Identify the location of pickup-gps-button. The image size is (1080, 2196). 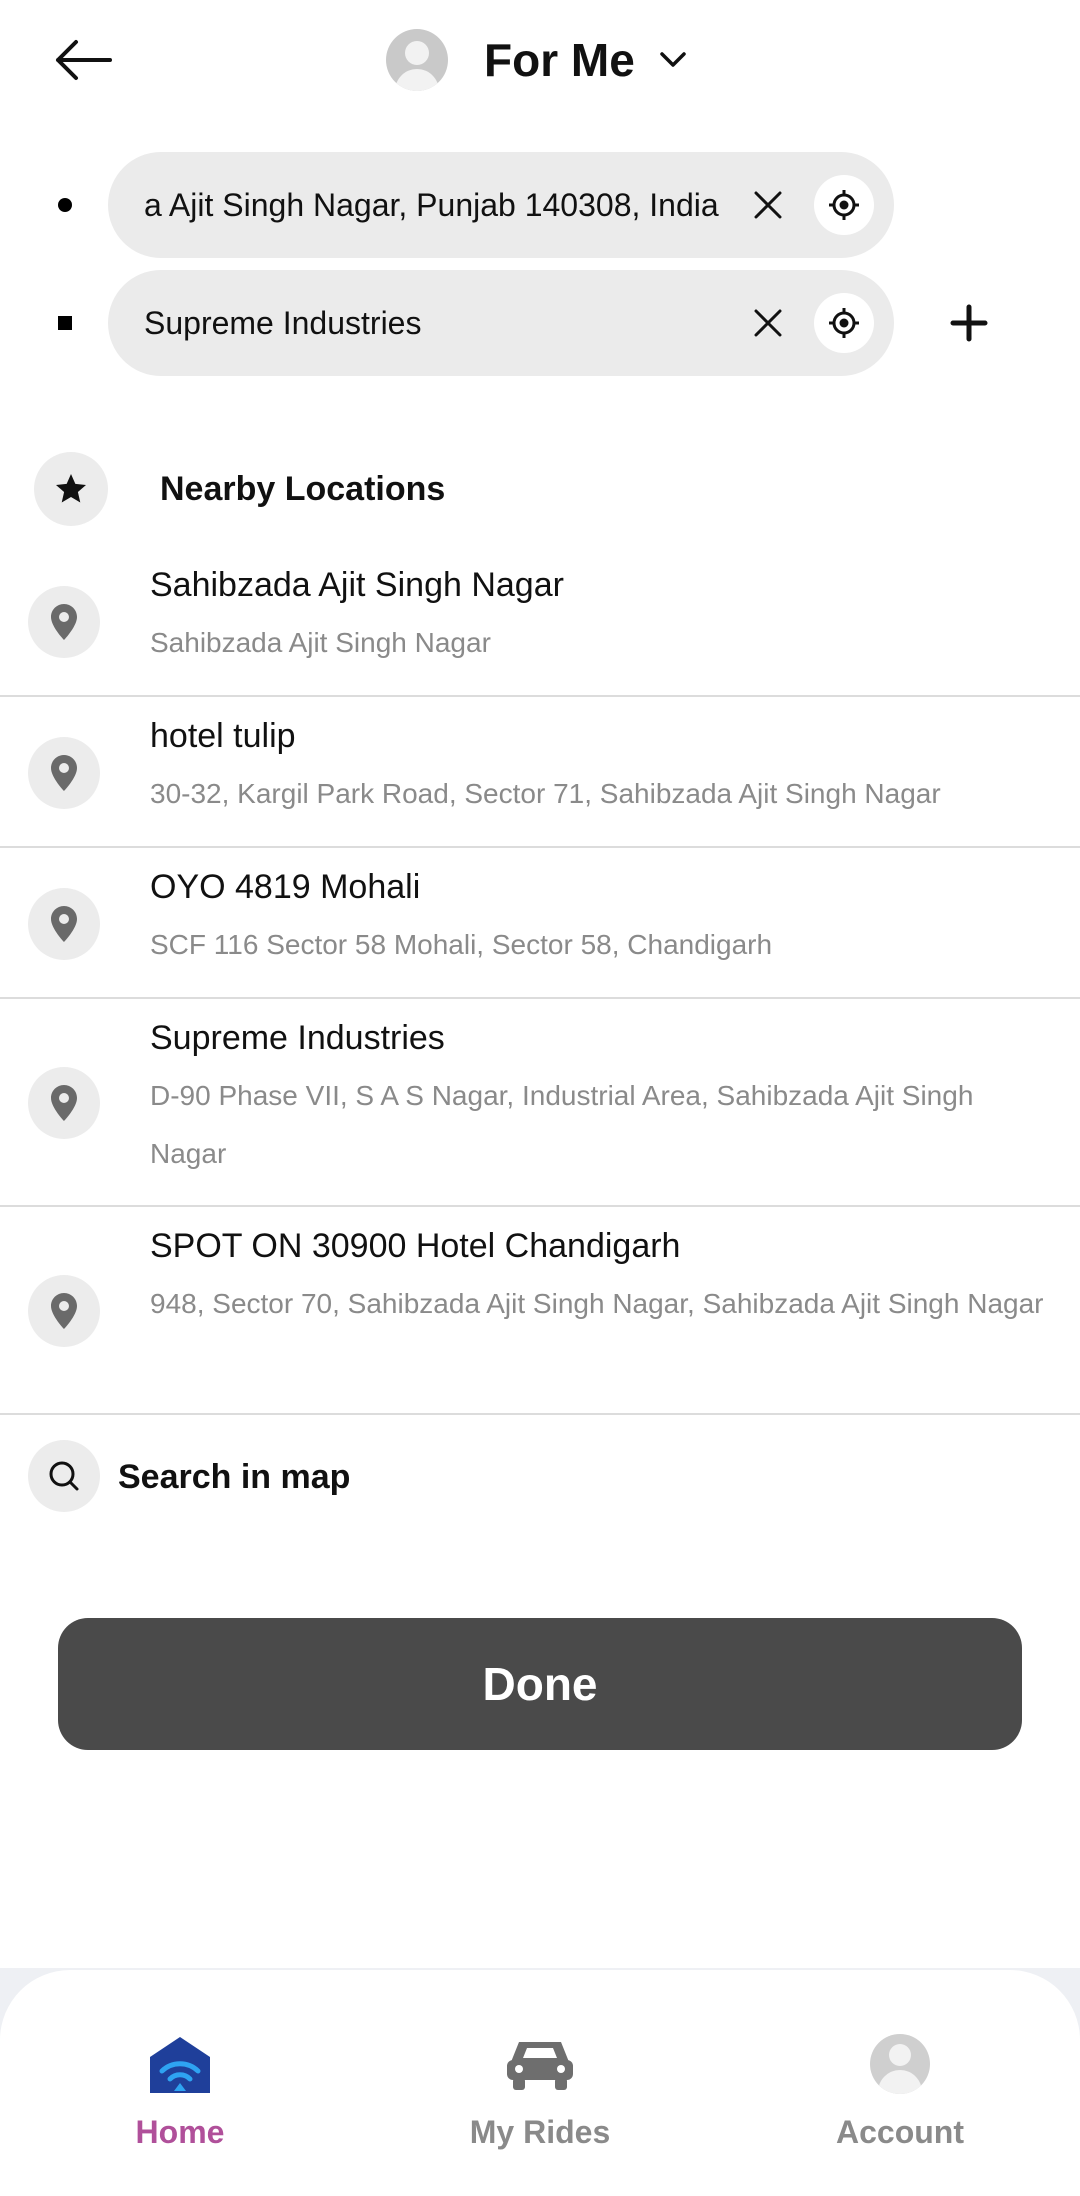
(844, 205).